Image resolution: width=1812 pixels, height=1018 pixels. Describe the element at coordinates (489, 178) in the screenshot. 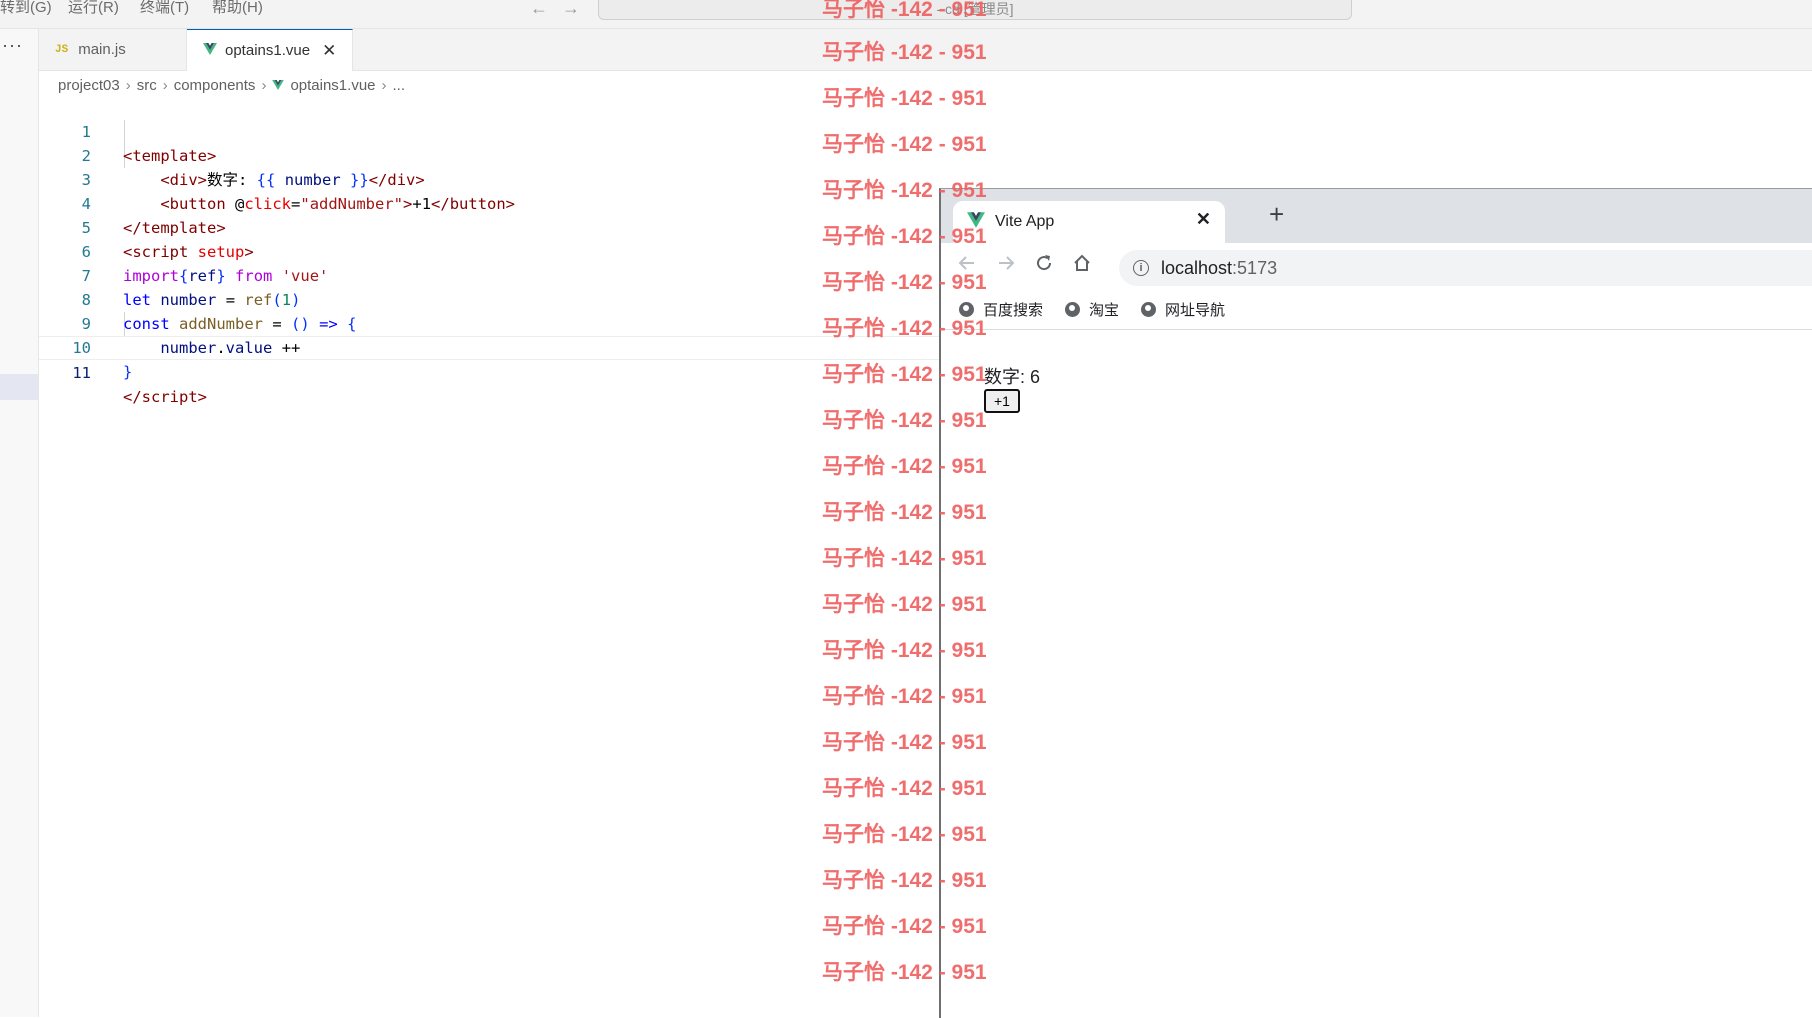

I see `code-line: 3 <button @click="addNumber">+1</button>` at that location.